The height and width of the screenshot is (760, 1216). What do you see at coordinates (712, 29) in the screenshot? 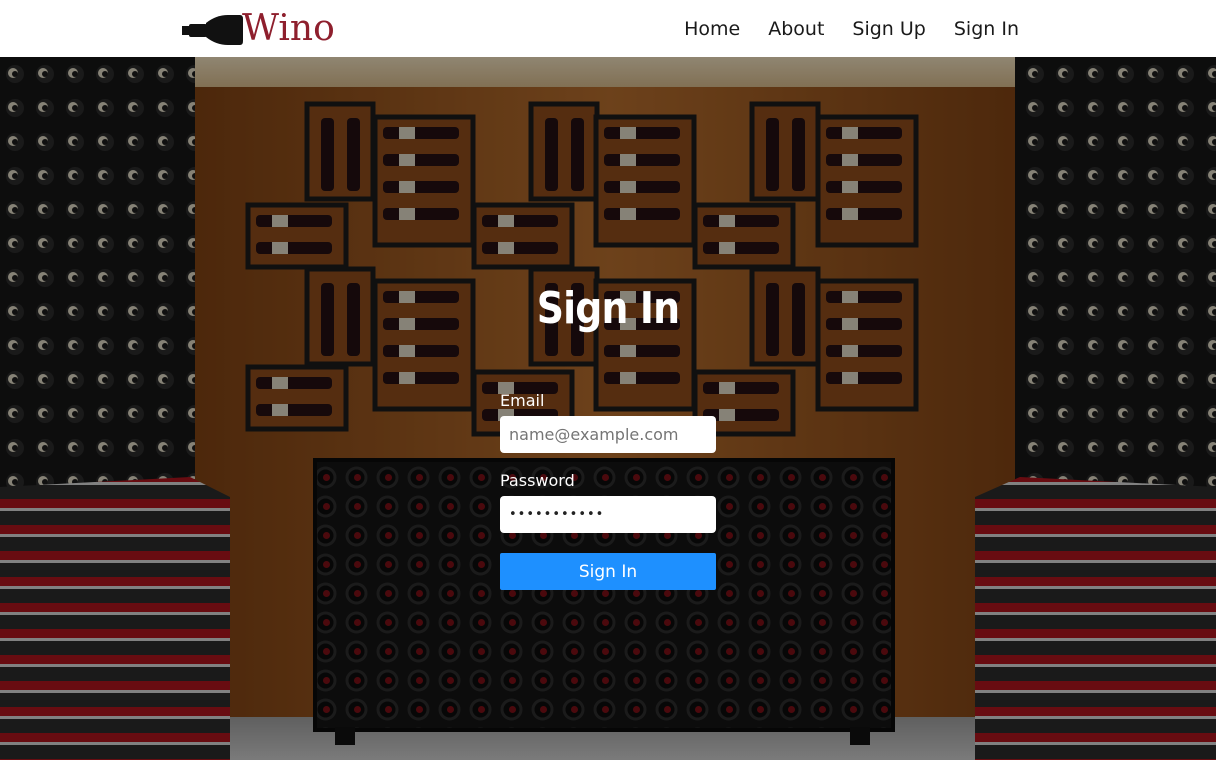
I see `nav-home-link: Home` at bounding box center [712, 29].